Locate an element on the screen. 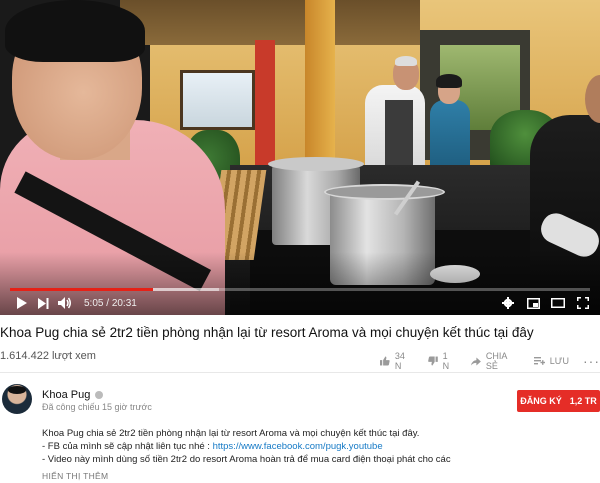 The width and height of the screenshot is (600, 483). duration: 20:31 is located at coordinates (124, 303).